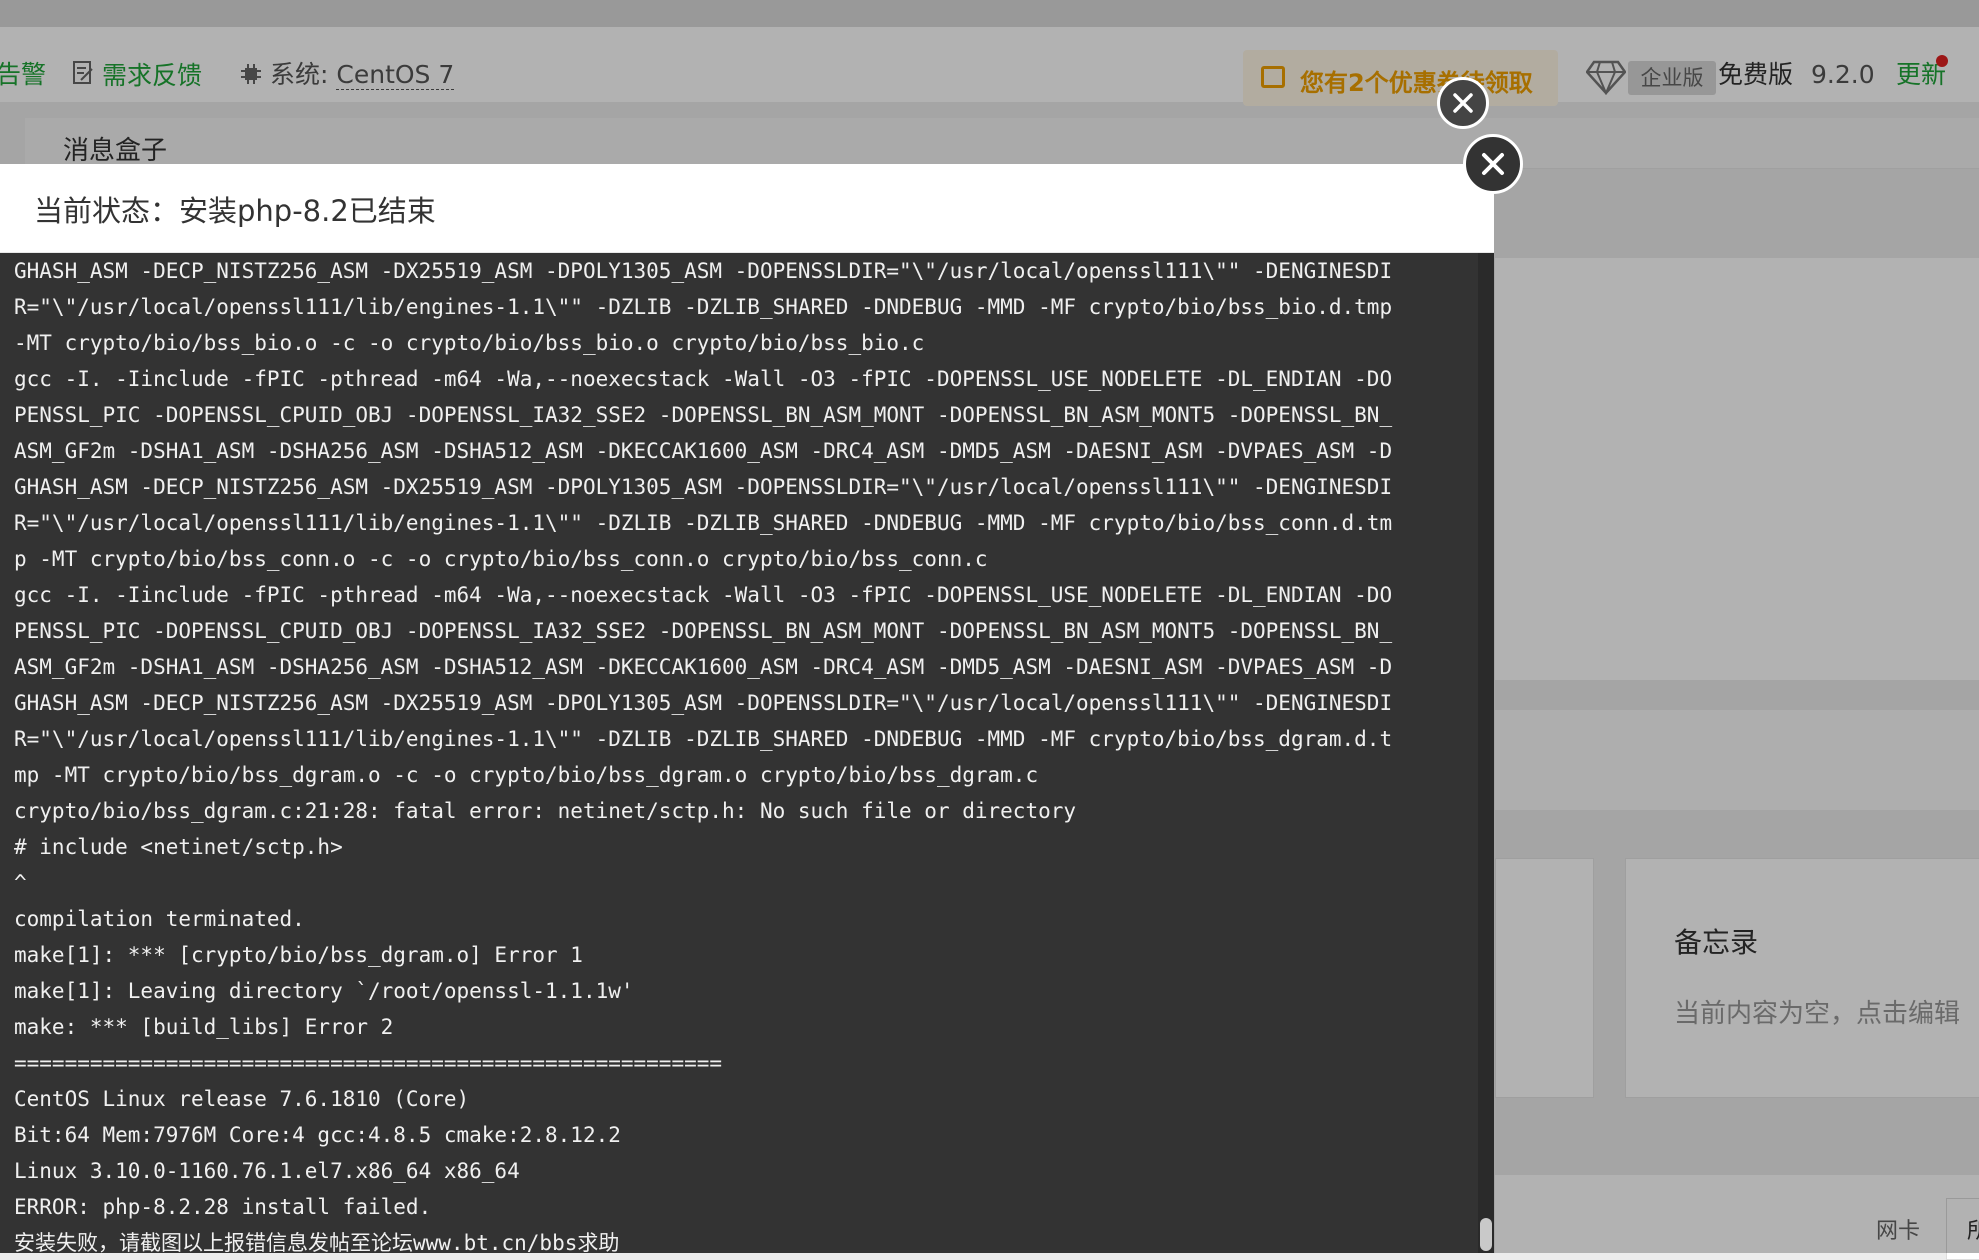 Image resolution: width=1979 pixels, height=1260 pixels. I want to click on modal-close-button, so click(1493, 164).